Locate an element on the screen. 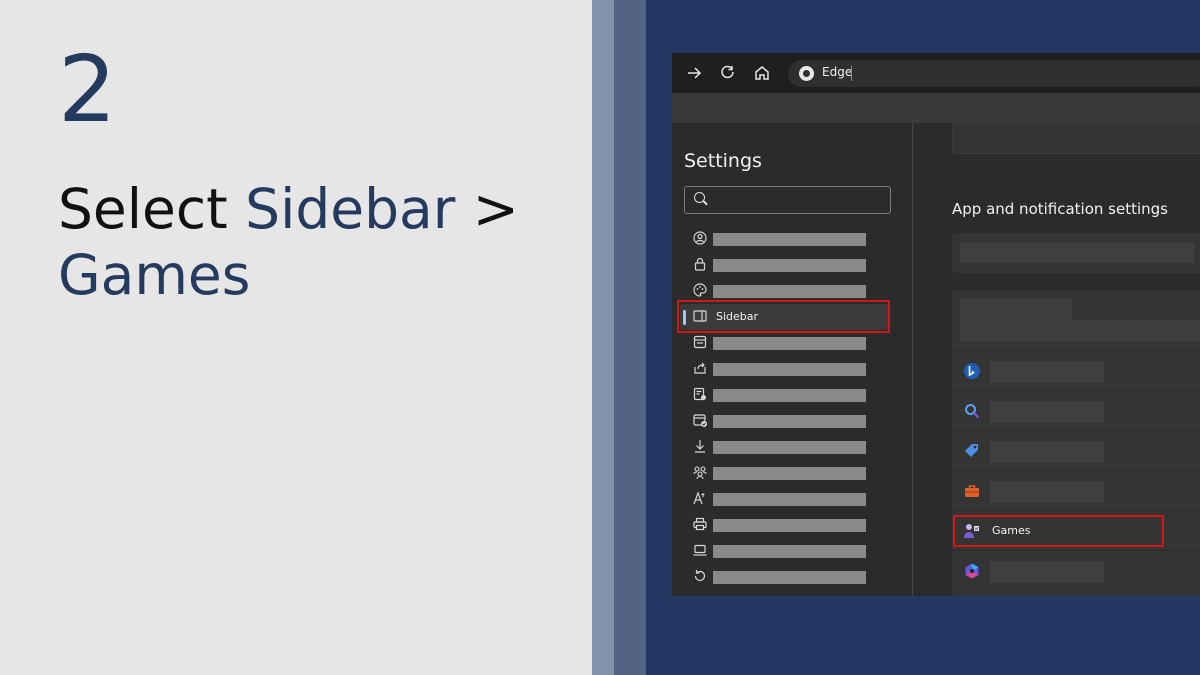 This screenshot has height=675, width=1200. languages-icon is located at coordinates (700, 498).